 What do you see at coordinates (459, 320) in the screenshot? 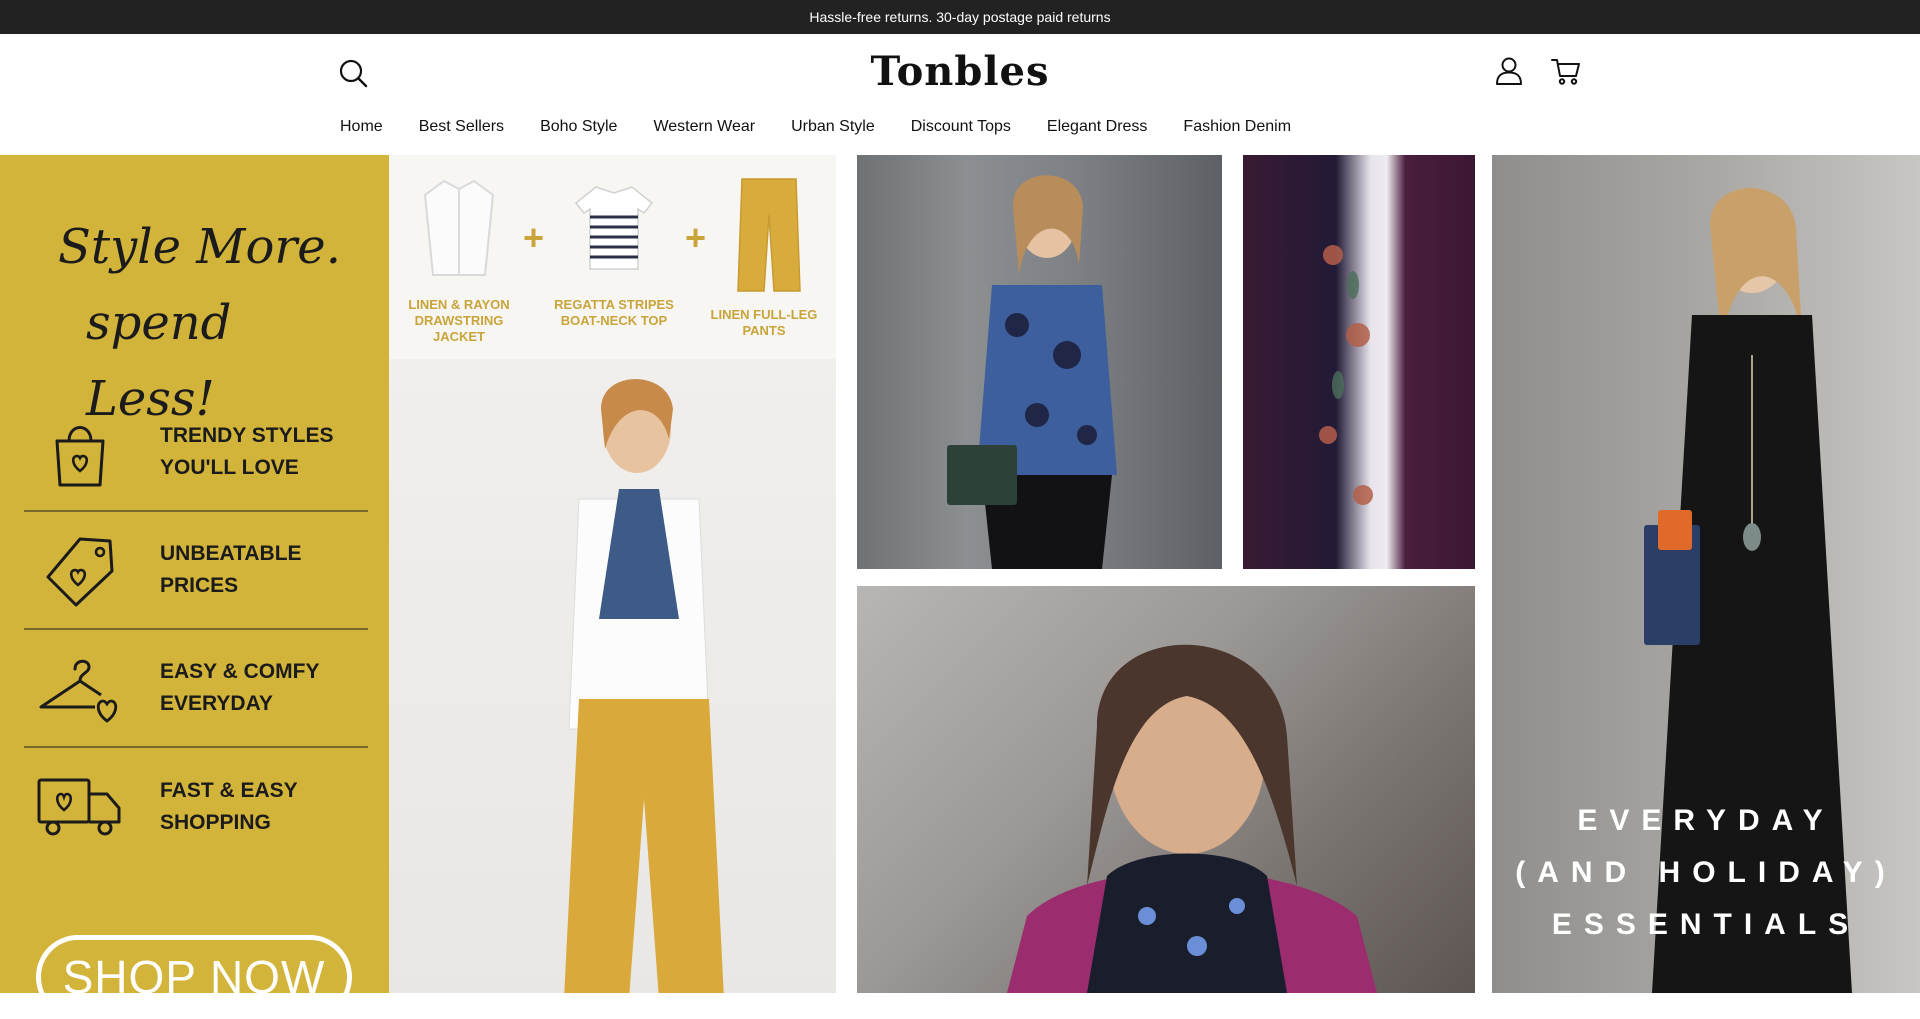
I see `flatlay-item-label: LINEN & RAYON DRAWSTRING JACKET` at bounding box center [459, 320].